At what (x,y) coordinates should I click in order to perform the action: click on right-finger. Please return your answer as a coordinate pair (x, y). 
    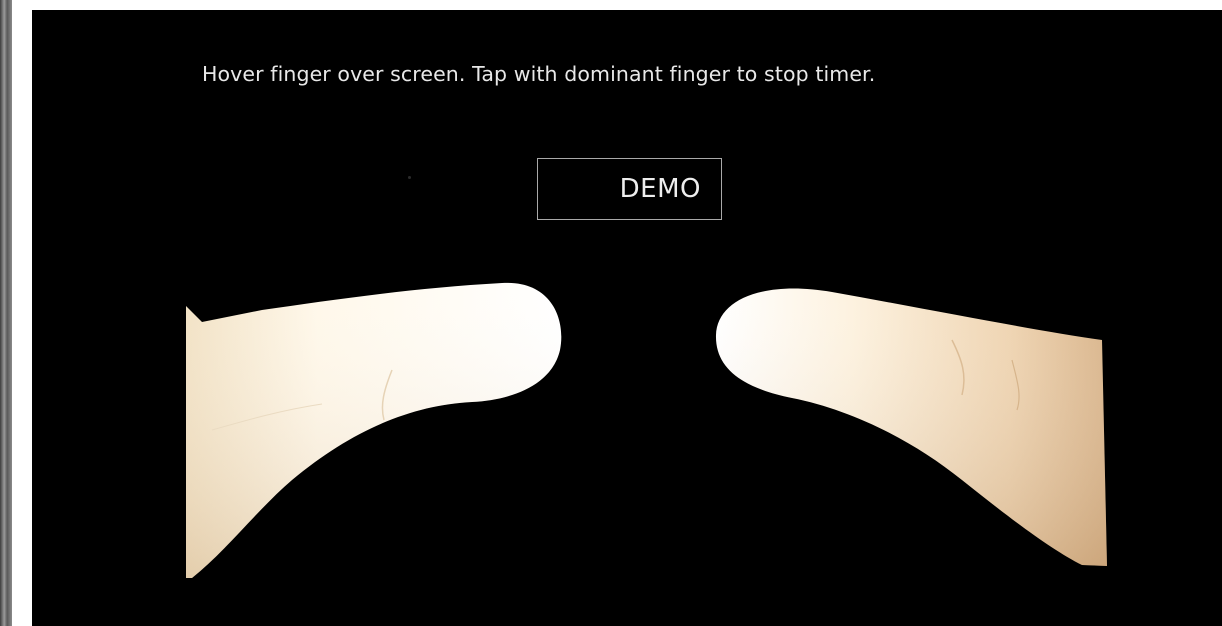
    Looking at the image, I should click on (911, 427).